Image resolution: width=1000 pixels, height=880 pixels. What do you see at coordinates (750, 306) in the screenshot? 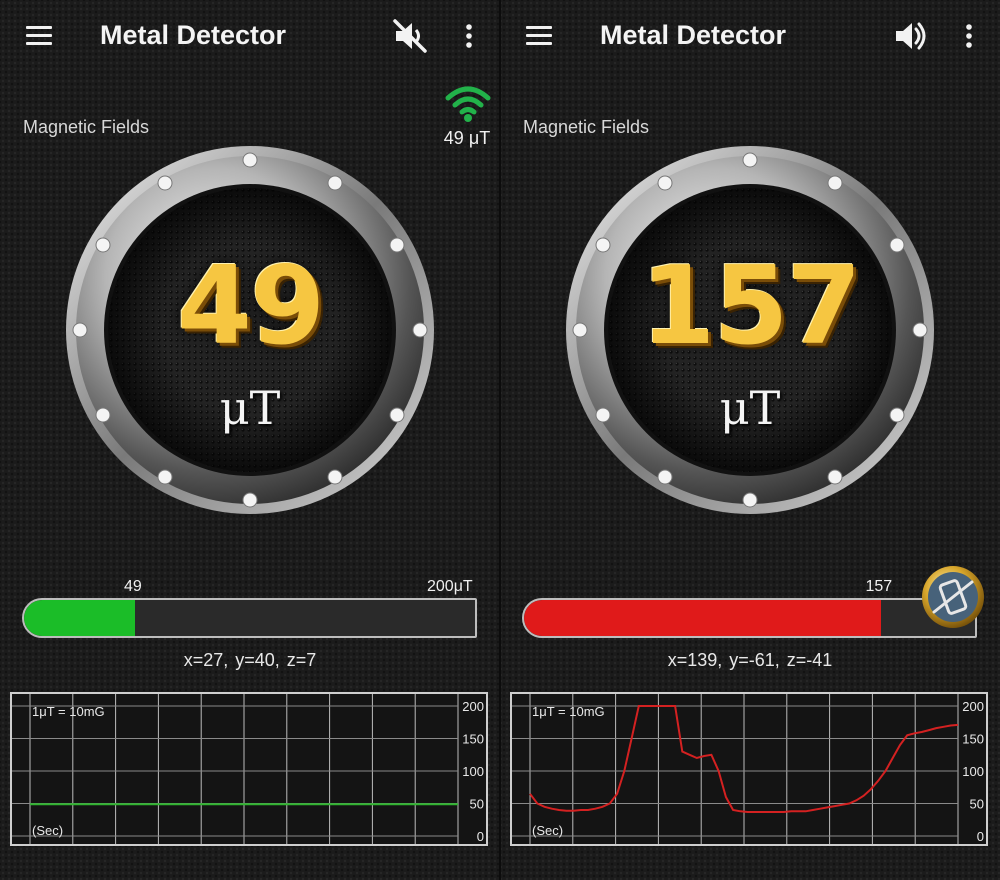
I see `reading-value: 157` at bounding box center [750, 306].